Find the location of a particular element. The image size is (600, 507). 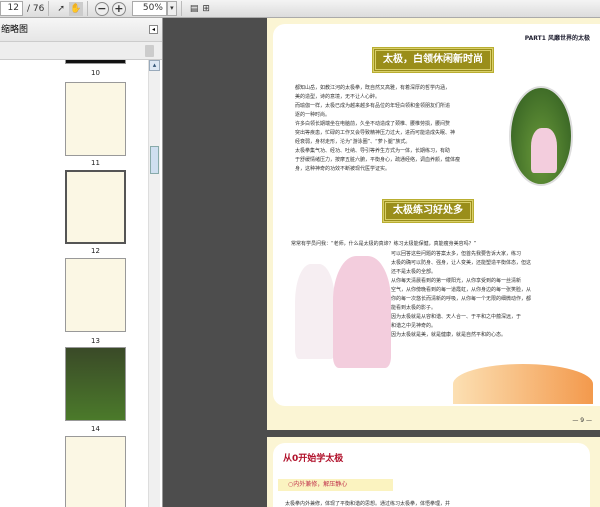

text-line: 因为太极就是从容和谐、天人合一、于平和之中蕴深远，于 is located at coordinates (456, 317).